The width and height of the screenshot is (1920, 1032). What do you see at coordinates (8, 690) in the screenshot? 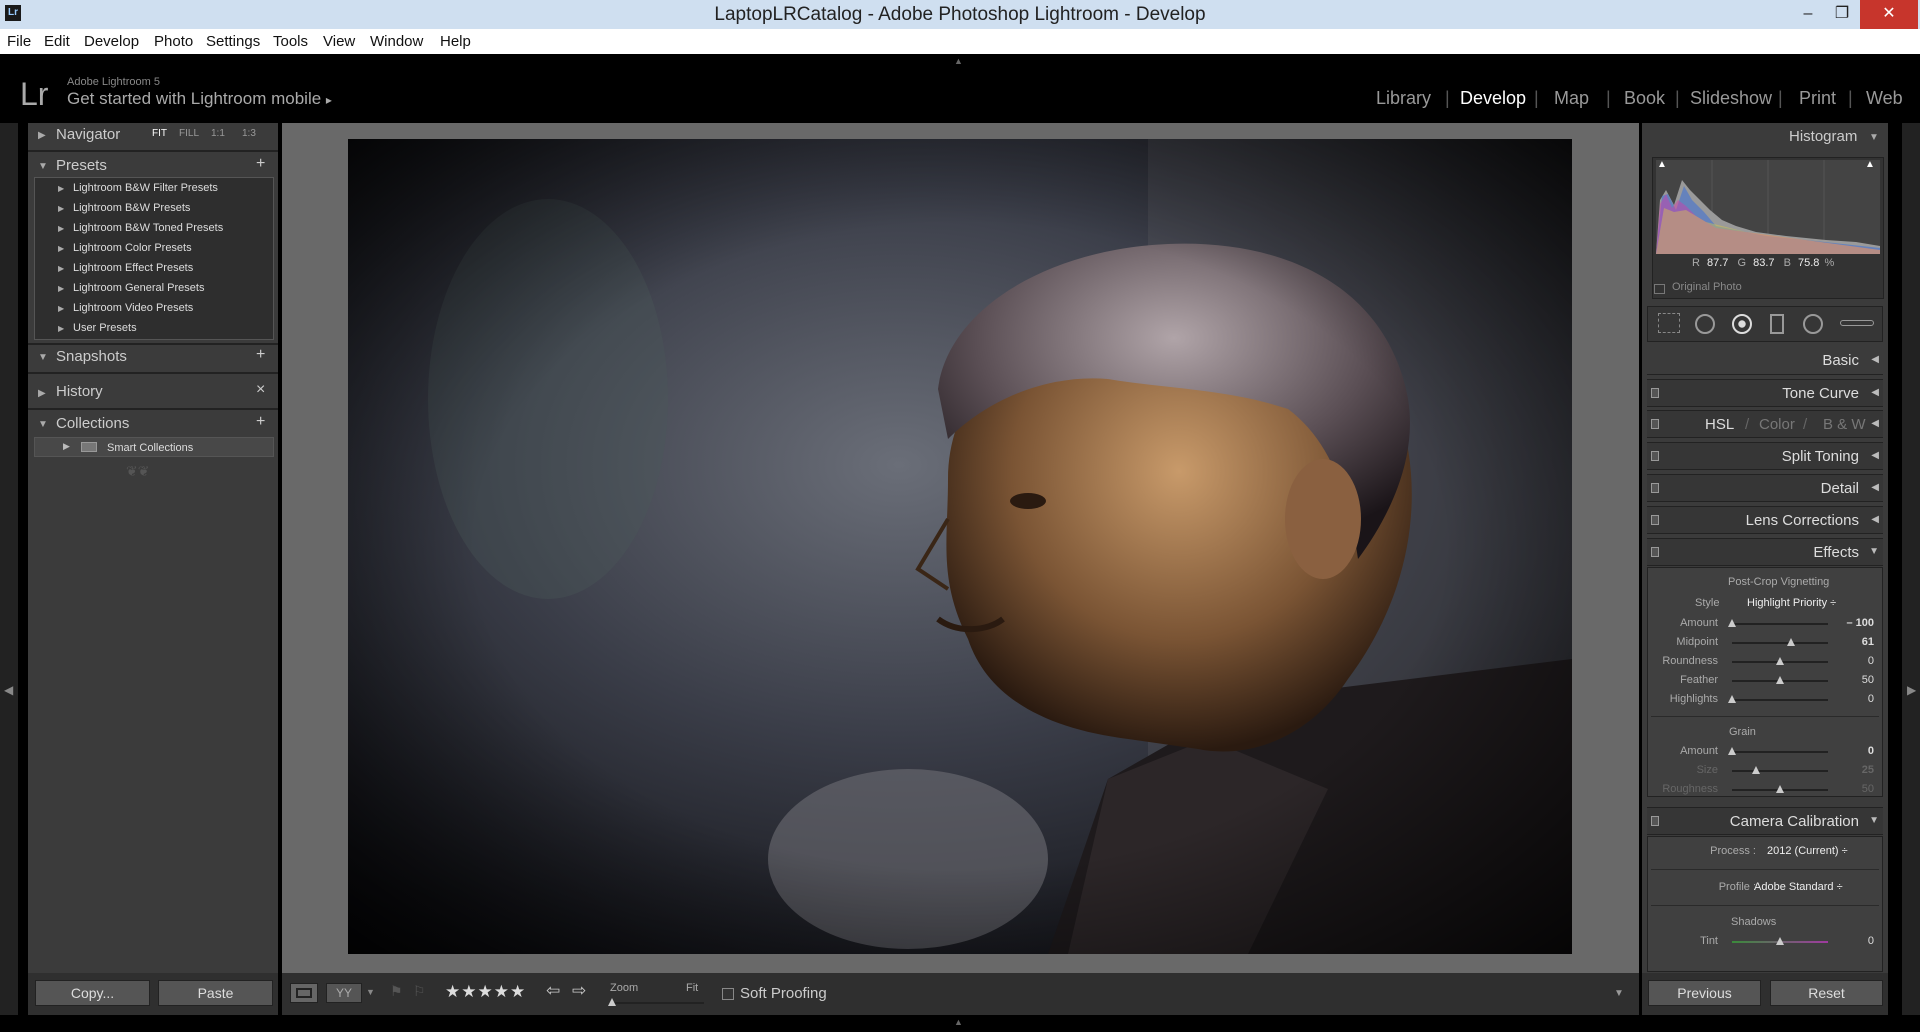
I see `left-panel-toggle-icon: ◀` at bounding box center [8, 690].